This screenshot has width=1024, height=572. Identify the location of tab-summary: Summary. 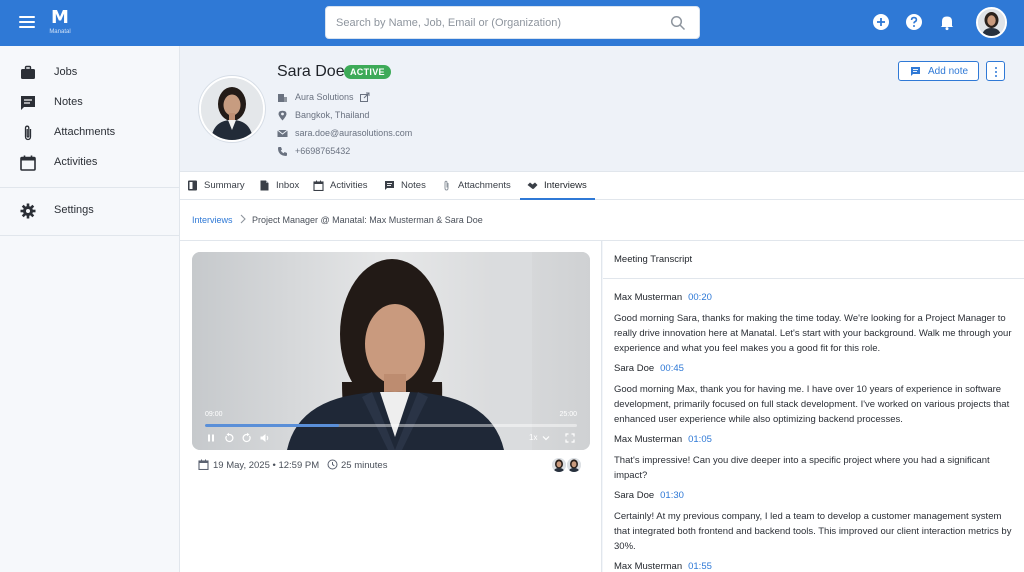
(221, 186).